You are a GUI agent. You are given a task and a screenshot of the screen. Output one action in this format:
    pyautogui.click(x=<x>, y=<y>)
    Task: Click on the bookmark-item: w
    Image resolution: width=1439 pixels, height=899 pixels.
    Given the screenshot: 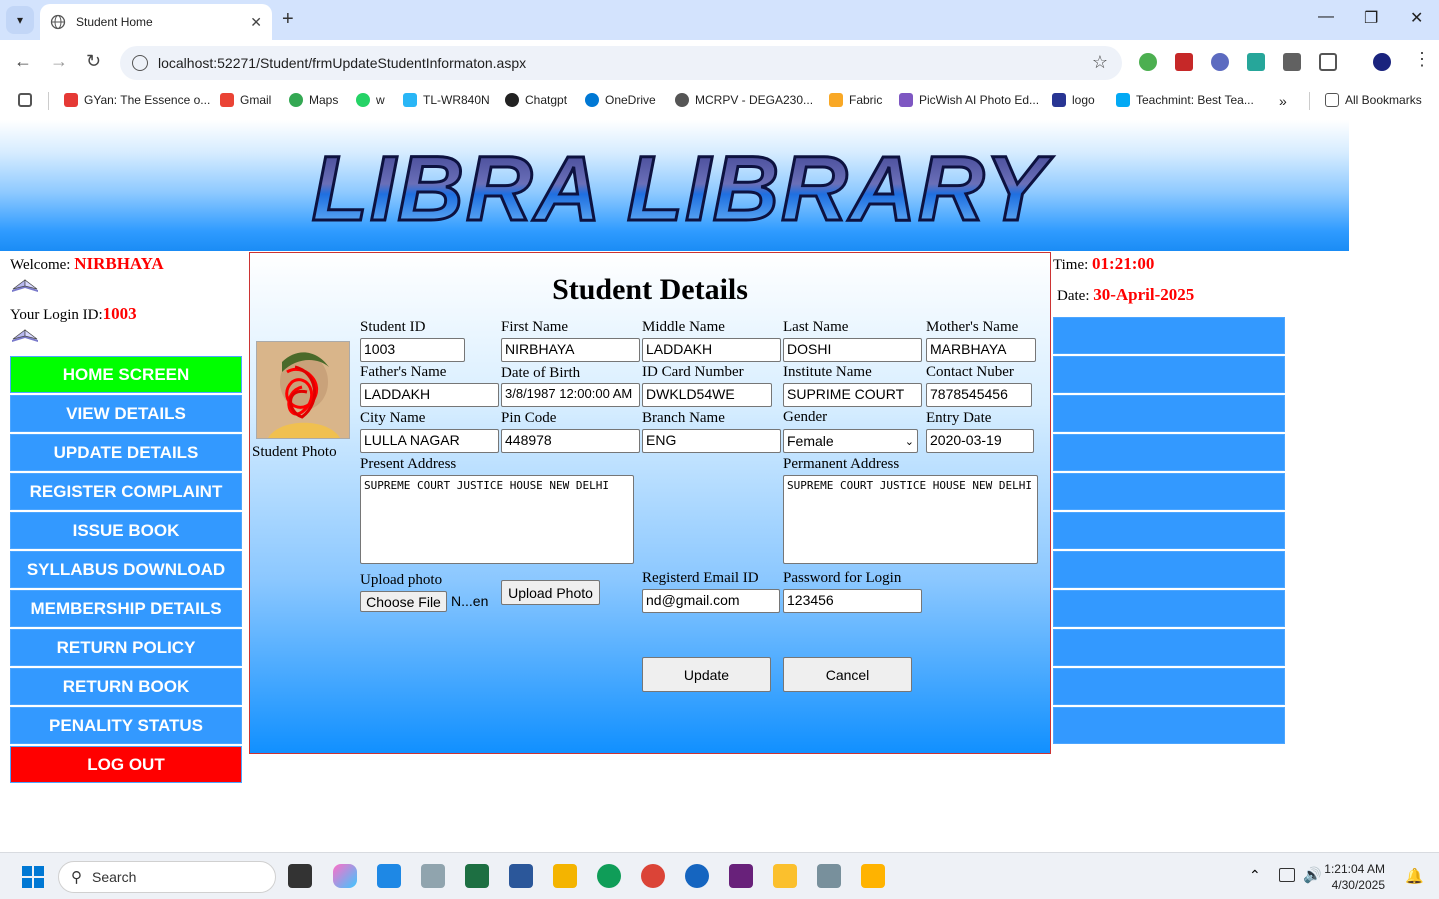 What is the action you would take?
    pyautogui.click(x=370, y=100)
    